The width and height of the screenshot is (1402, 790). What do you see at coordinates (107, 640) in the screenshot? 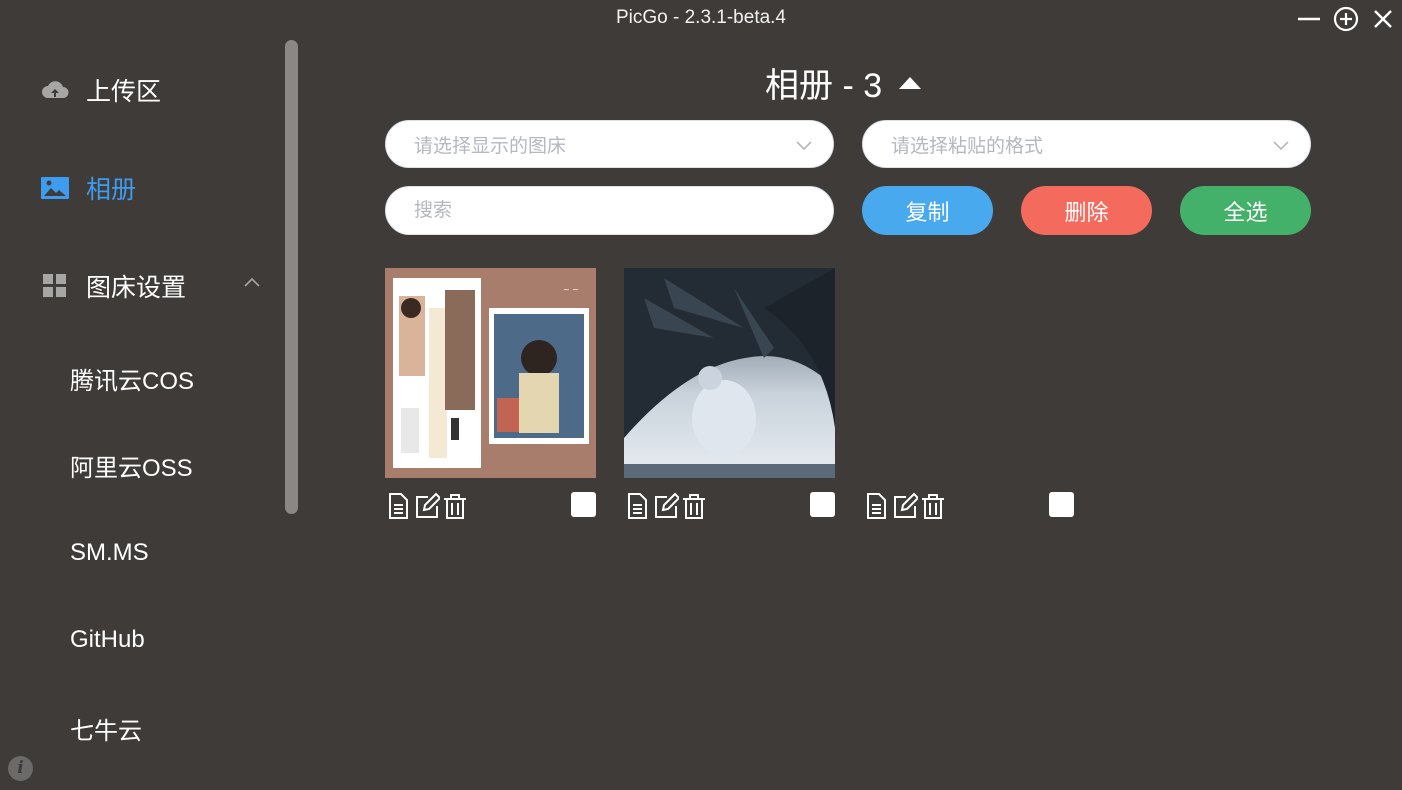
I see `sidebar-item-github: GitHub` at bounding box center [107, 640].